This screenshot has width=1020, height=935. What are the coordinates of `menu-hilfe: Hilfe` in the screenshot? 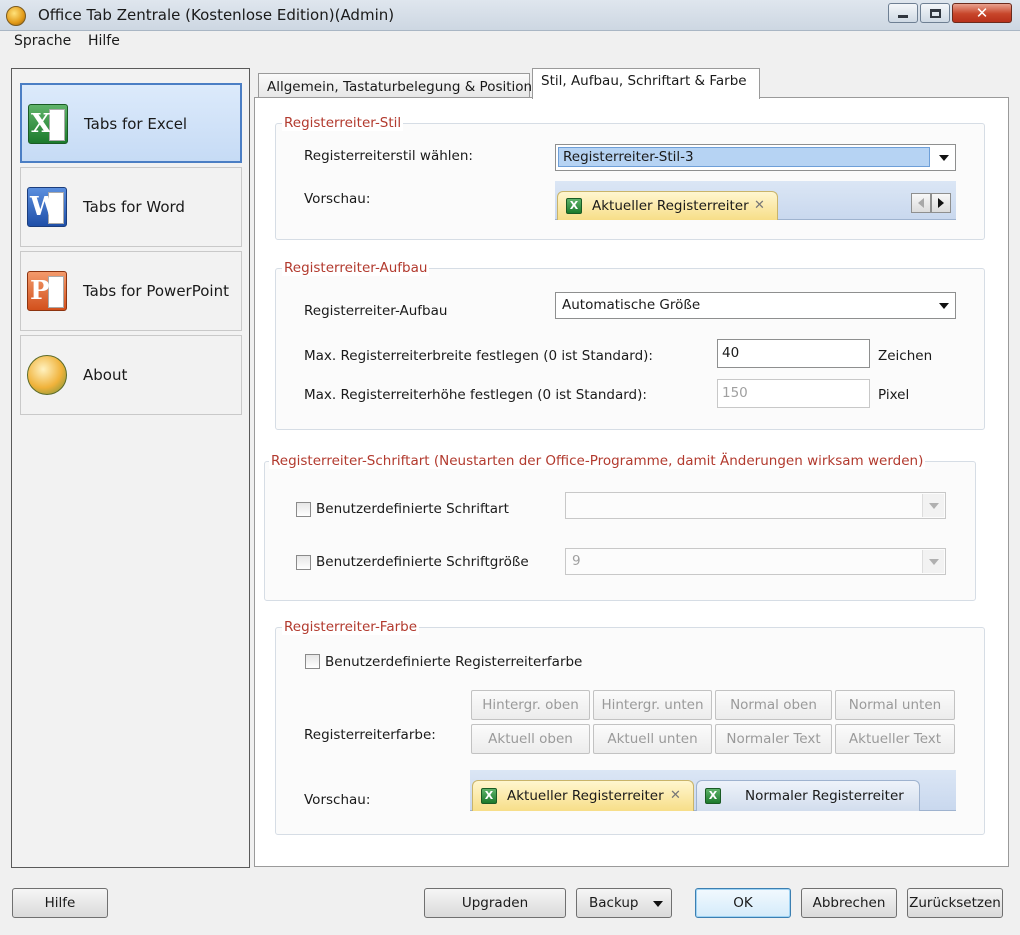 It's located at (104, 41).